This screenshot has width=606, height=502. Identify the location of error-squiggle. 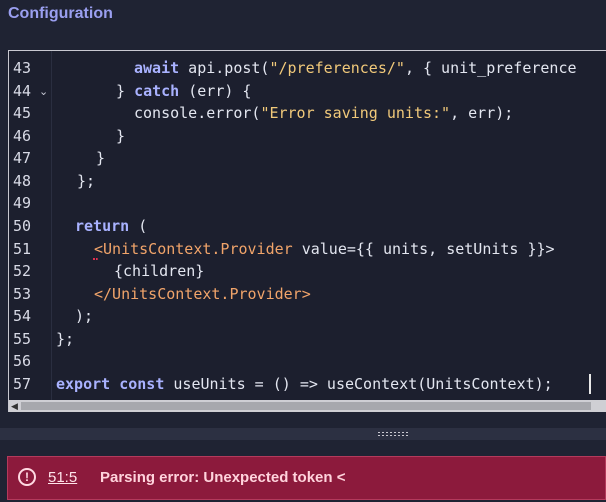
(95, 260).